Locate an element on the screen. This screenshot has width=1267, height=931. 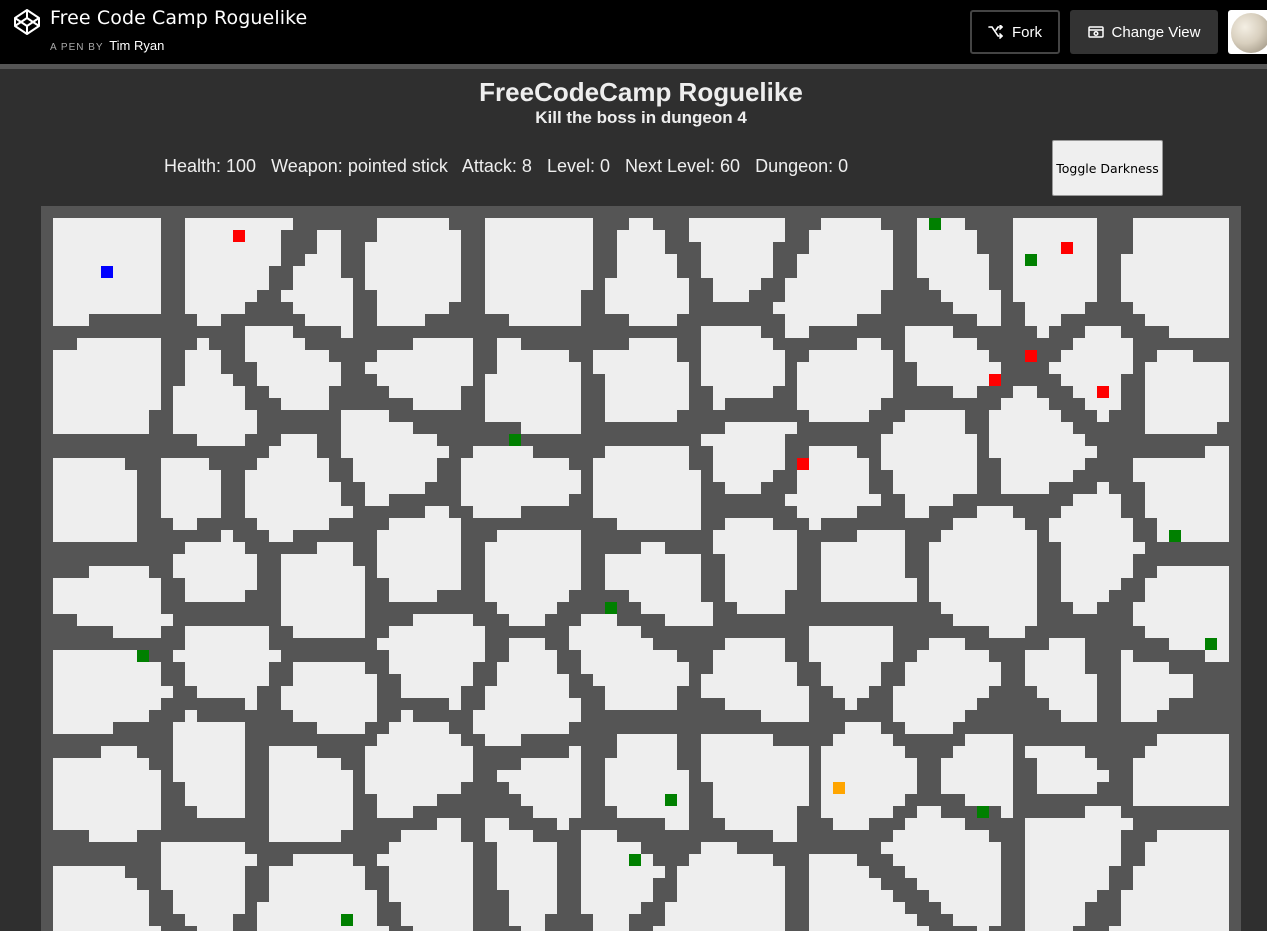
pen-title: Free Code Camp Roguelike is located at coordinates (178, 18).